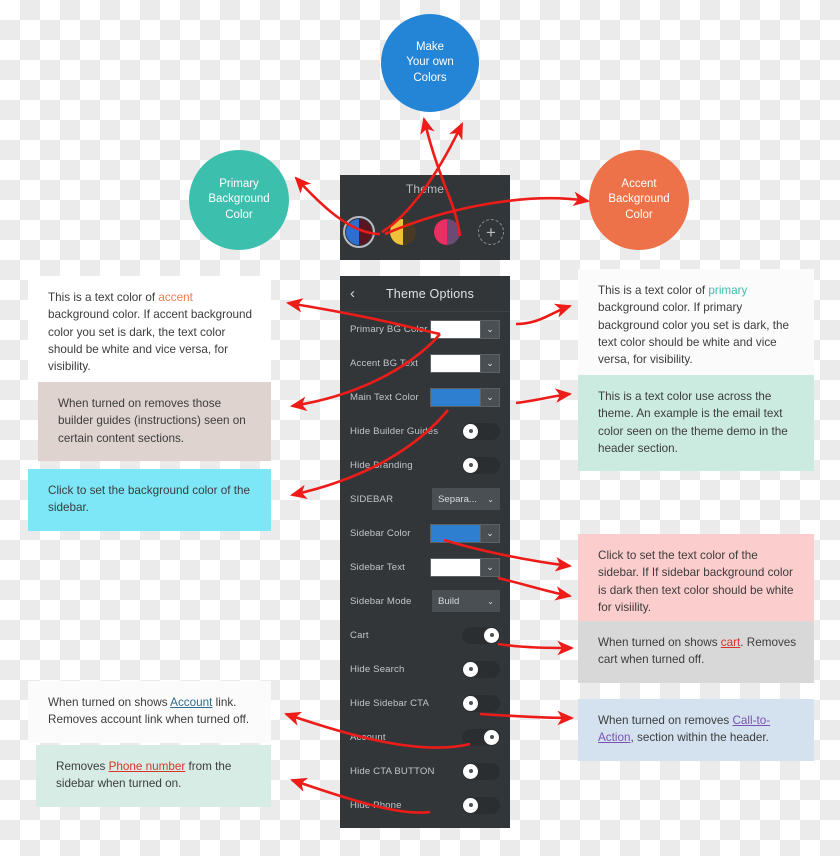 Image resolution: width=840 pixels, height=856 pixels. Describe the element at coordinates (380, 533) in the screenshot. I see `option-label-sidebar-color: Sidebar Color` at that location.